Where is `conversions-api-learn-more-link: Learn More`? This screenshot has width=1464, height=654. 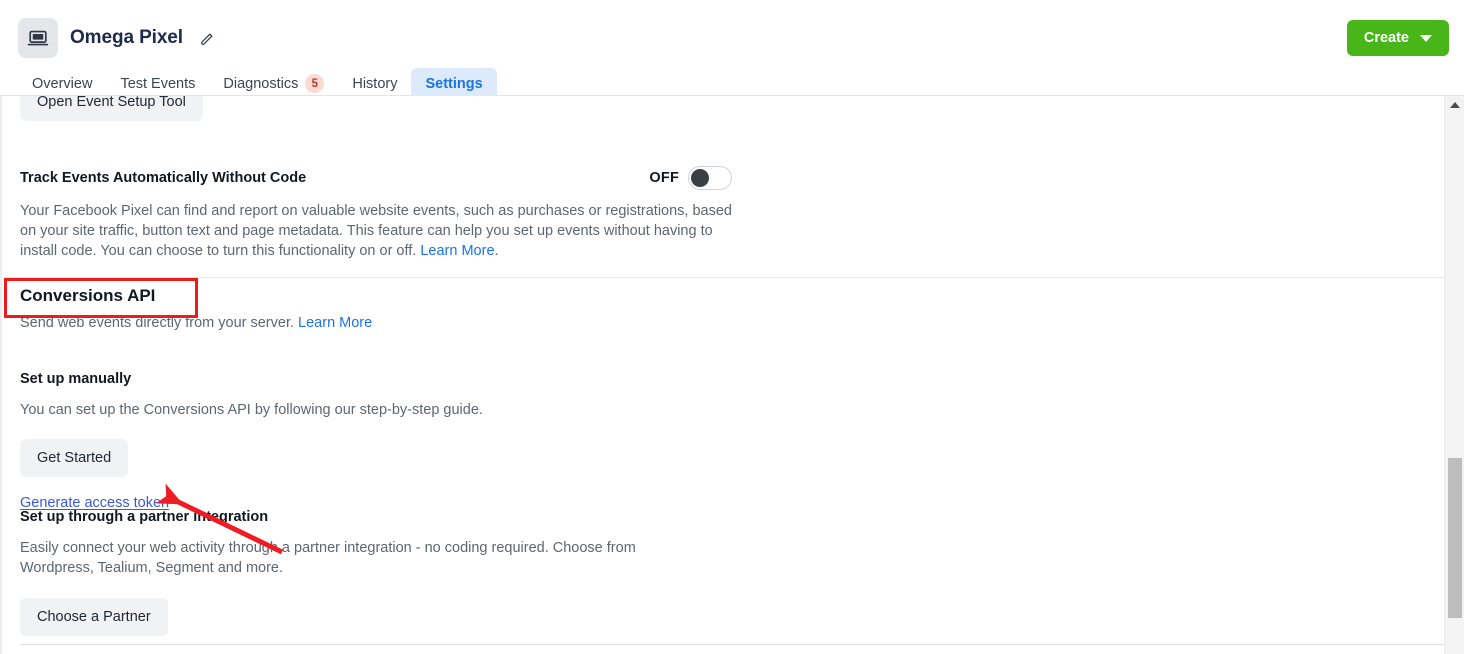 conversions-api-learn-more-link: Learn More is located at coordinates (335, 323).